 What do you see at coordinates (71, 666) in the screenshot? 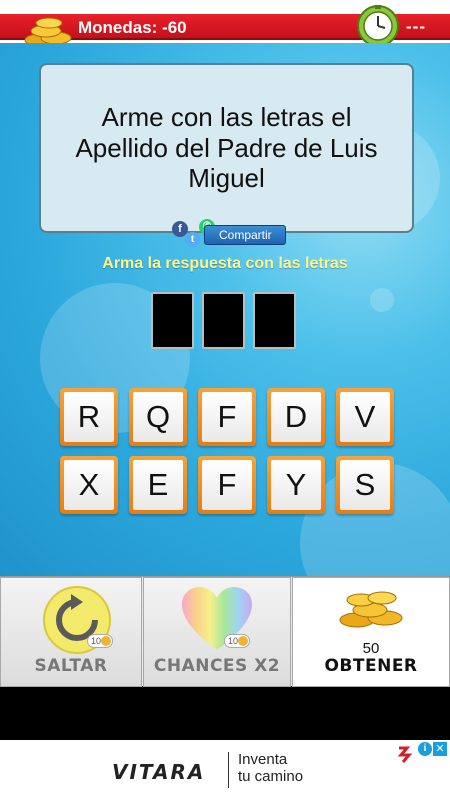
I see `skip-label: SALTAR` at bounding box center [71, 666].